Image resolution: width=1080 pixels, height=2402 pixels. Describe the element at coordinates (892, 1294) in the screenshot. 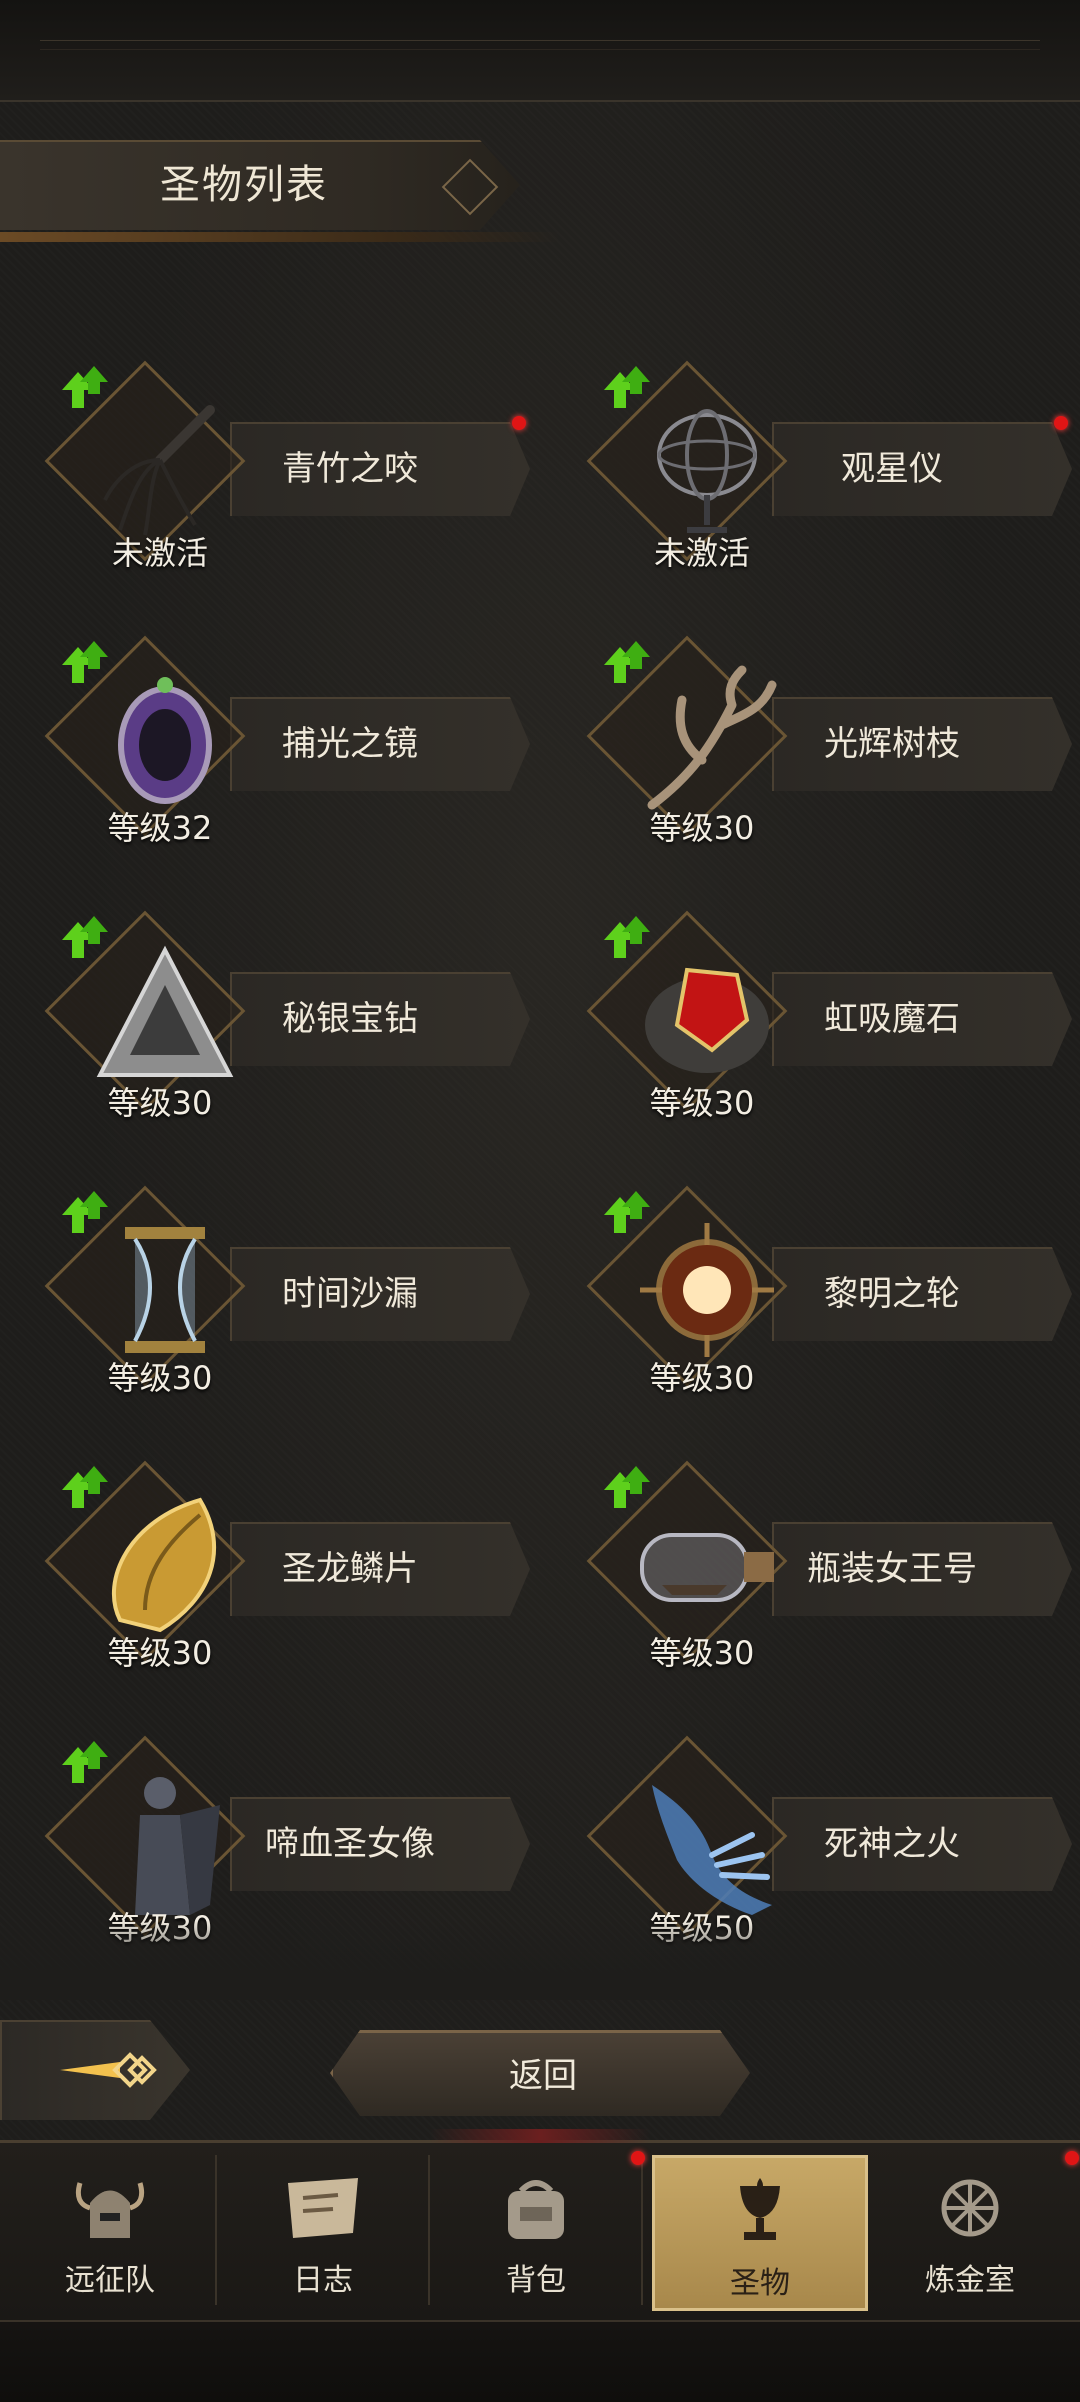

I see `relic-name: 黎明之轮` at that location.